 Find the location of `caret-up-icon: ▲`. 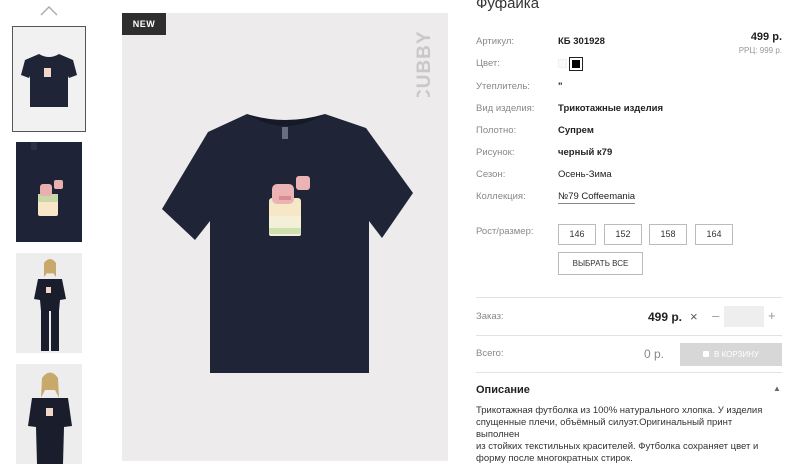

caret-up-icon: ▲ is located at coordinates (777, 388).